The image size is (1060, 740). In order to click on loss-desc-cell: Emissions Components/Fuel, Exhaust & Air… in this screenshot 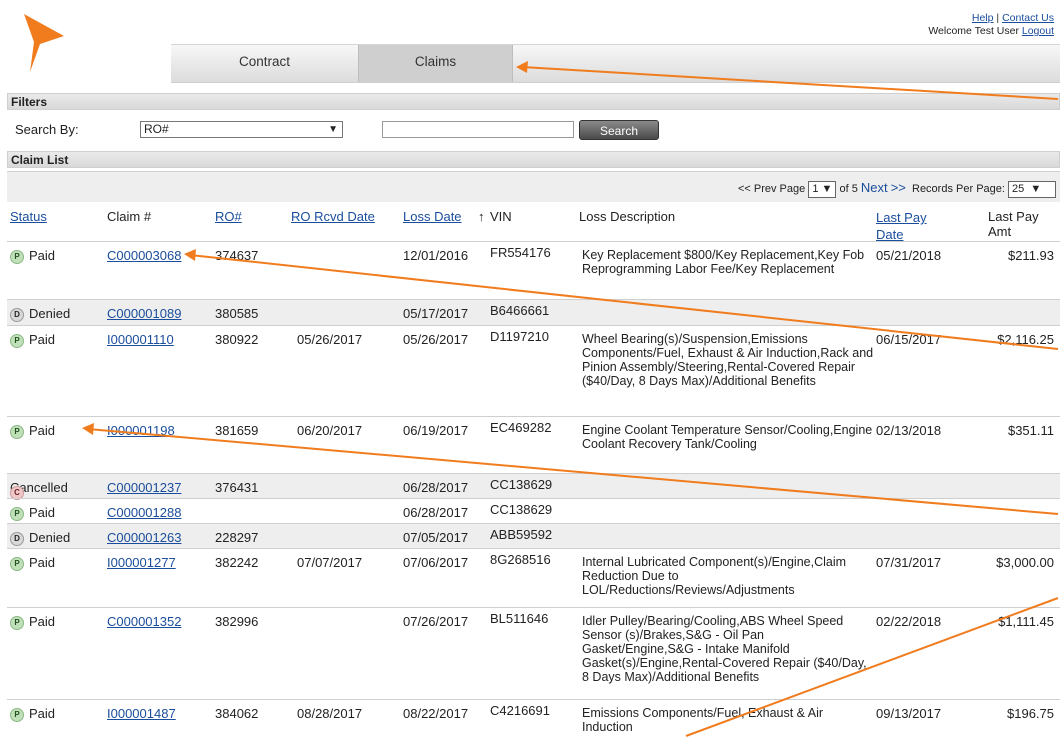, I will do `click(703, 720)`.